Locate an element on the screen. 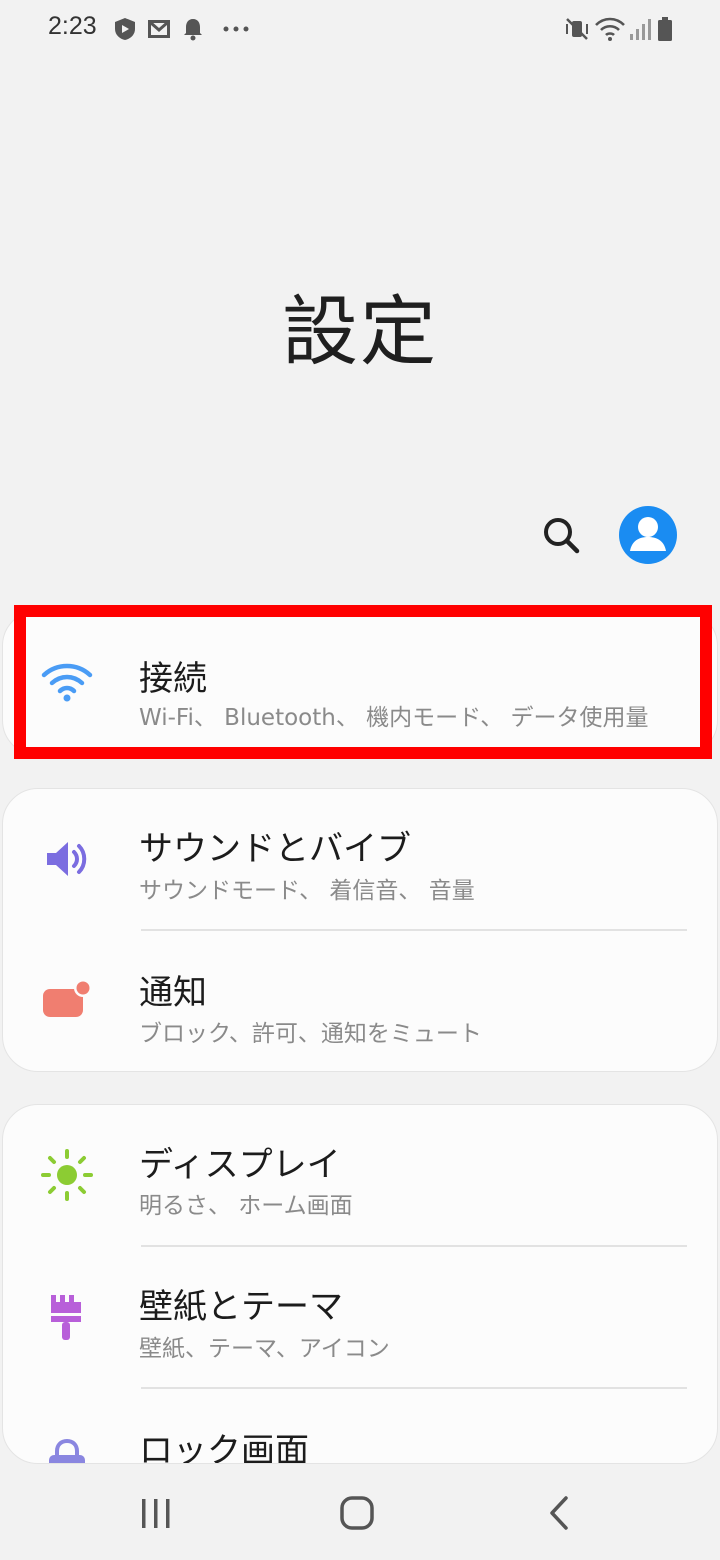  search-button is located at coordinates (561, 535).